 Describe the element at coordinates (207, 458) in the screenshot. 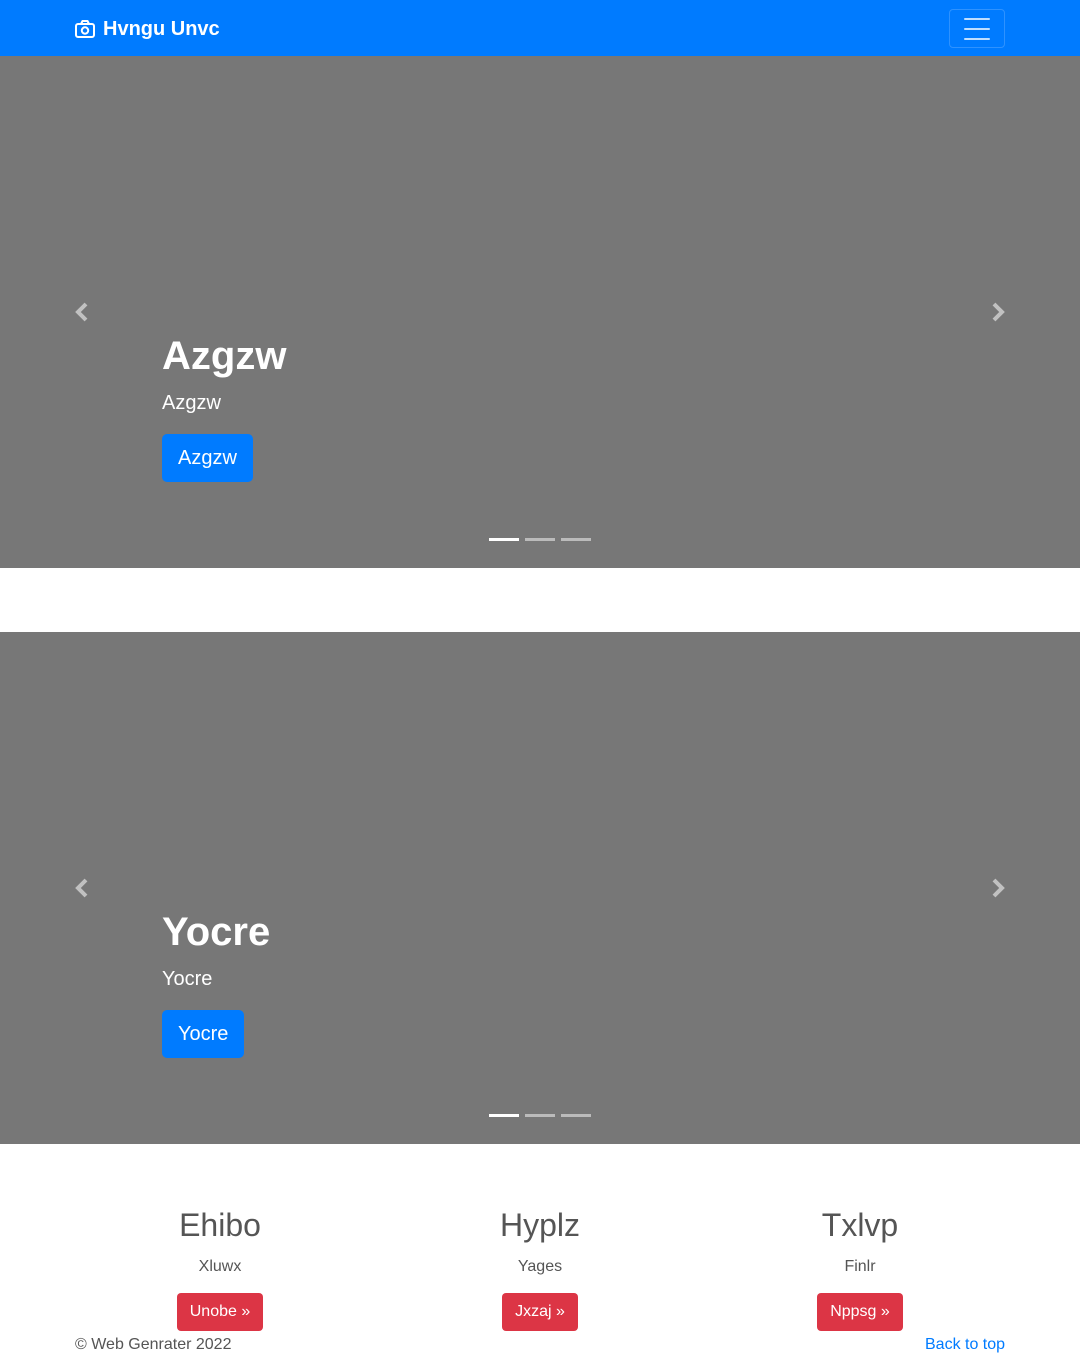

I see `slide-button: Azgzw` at that location.